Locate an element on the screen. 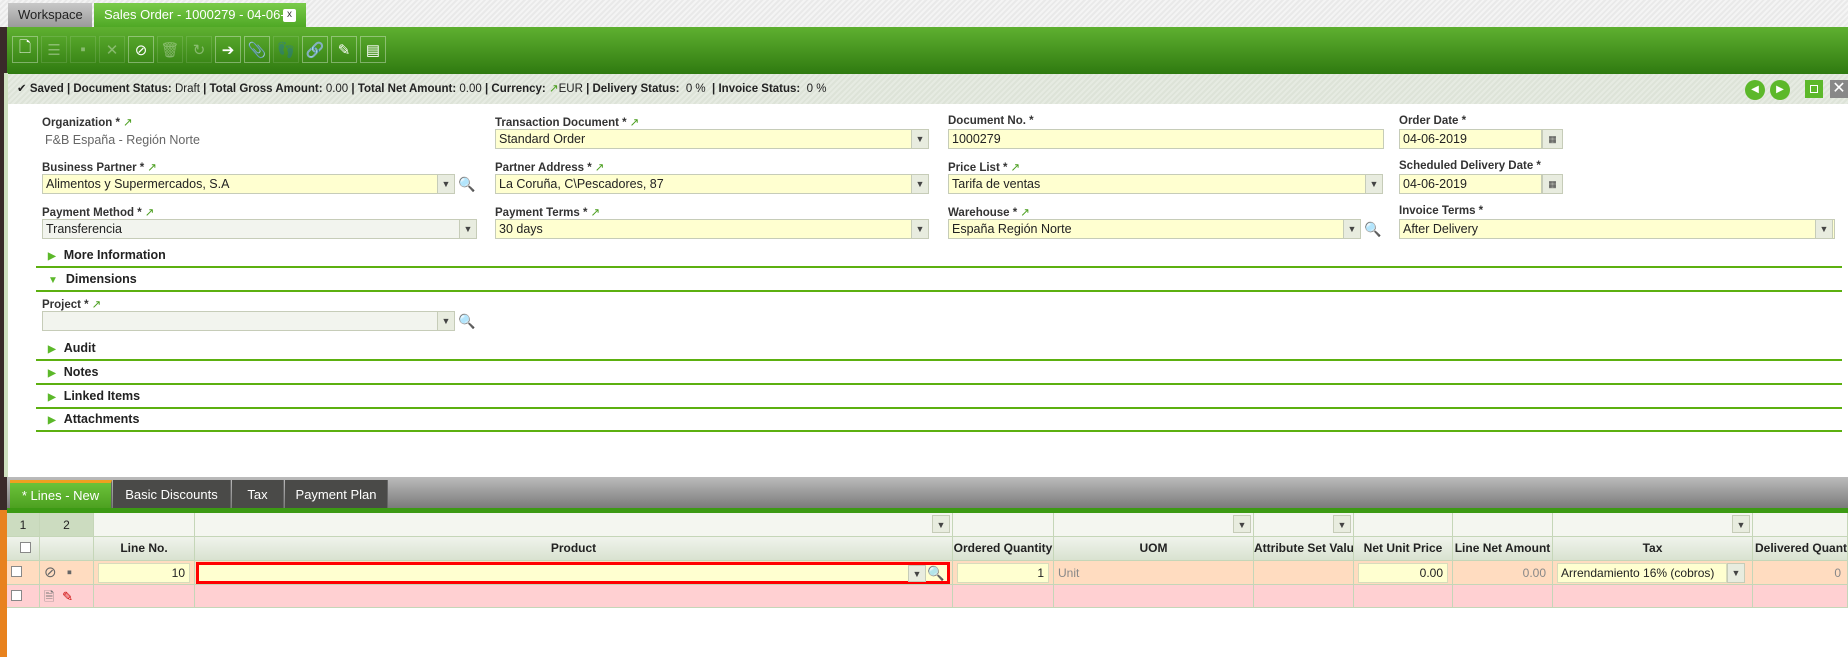 The width and height of the screenshot is (1848, 657). tab-lines: * Lines - New is located at coordinates (61, 495).